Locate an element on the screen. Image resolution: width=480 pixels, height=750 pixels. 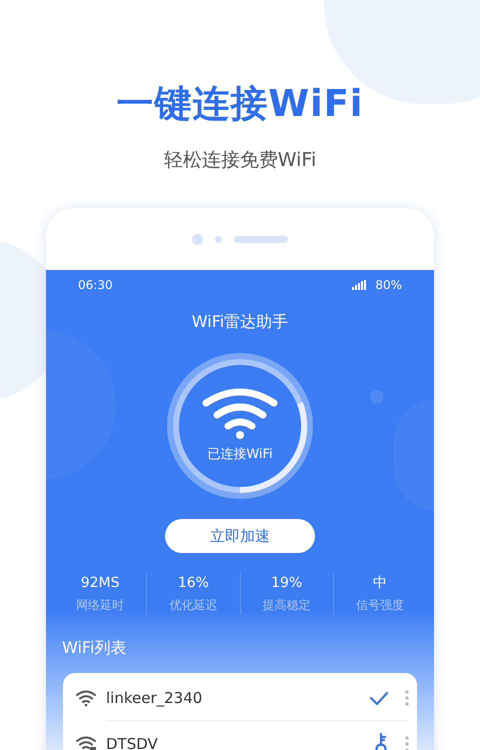
stat-label: 提高稳定 is located at coordinates (286, 605).